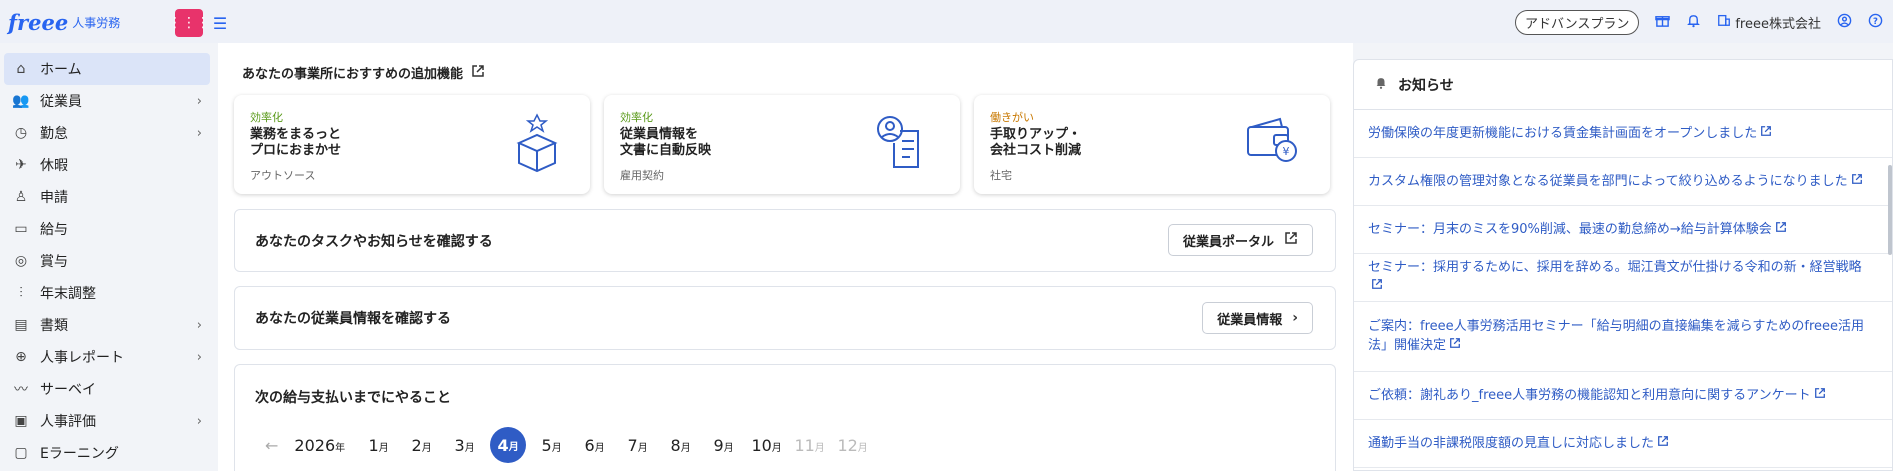 Image resolution: width=1893 pixels, height=471 pixels. What do you see at coordinates (107, 197) in the screenshot?
I see `sidebar-item-requests: ♙ 申請` at bounding box center [107, 197].